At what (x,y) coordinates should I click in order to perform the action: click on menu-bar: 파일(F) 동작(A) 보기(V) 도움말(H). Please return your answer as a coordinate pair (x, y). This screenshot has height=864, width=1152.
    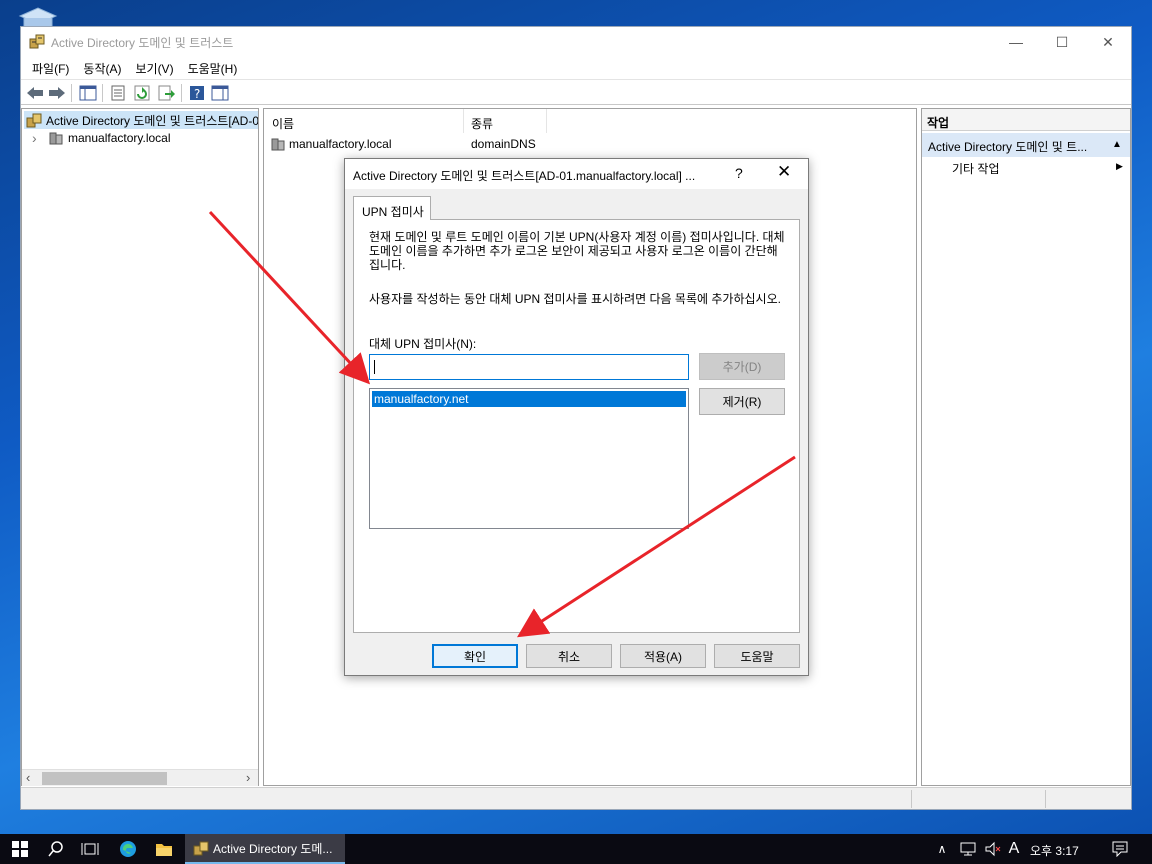
    Looking at the image, I should click on (576, 68).